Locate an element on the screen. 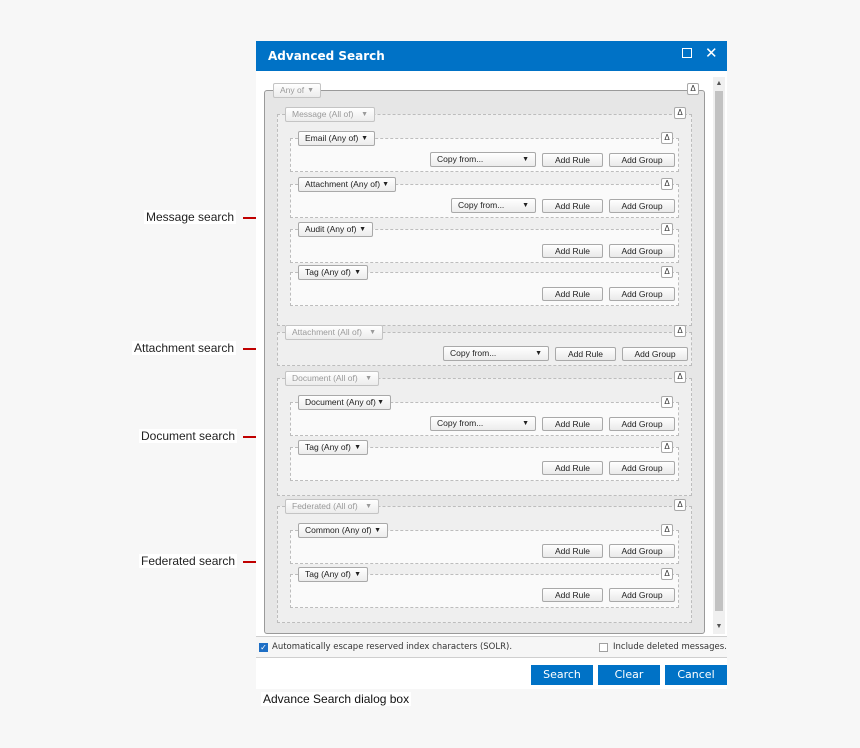  collapse-federated-group-button: Δ is located at coordinates (680, 505).